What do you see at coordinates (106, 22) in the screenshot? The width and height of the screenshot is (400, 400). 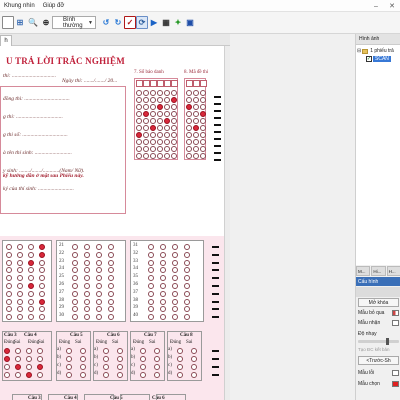 I see `rotate-left-icon: ↺` at bounding box center [106, 22].